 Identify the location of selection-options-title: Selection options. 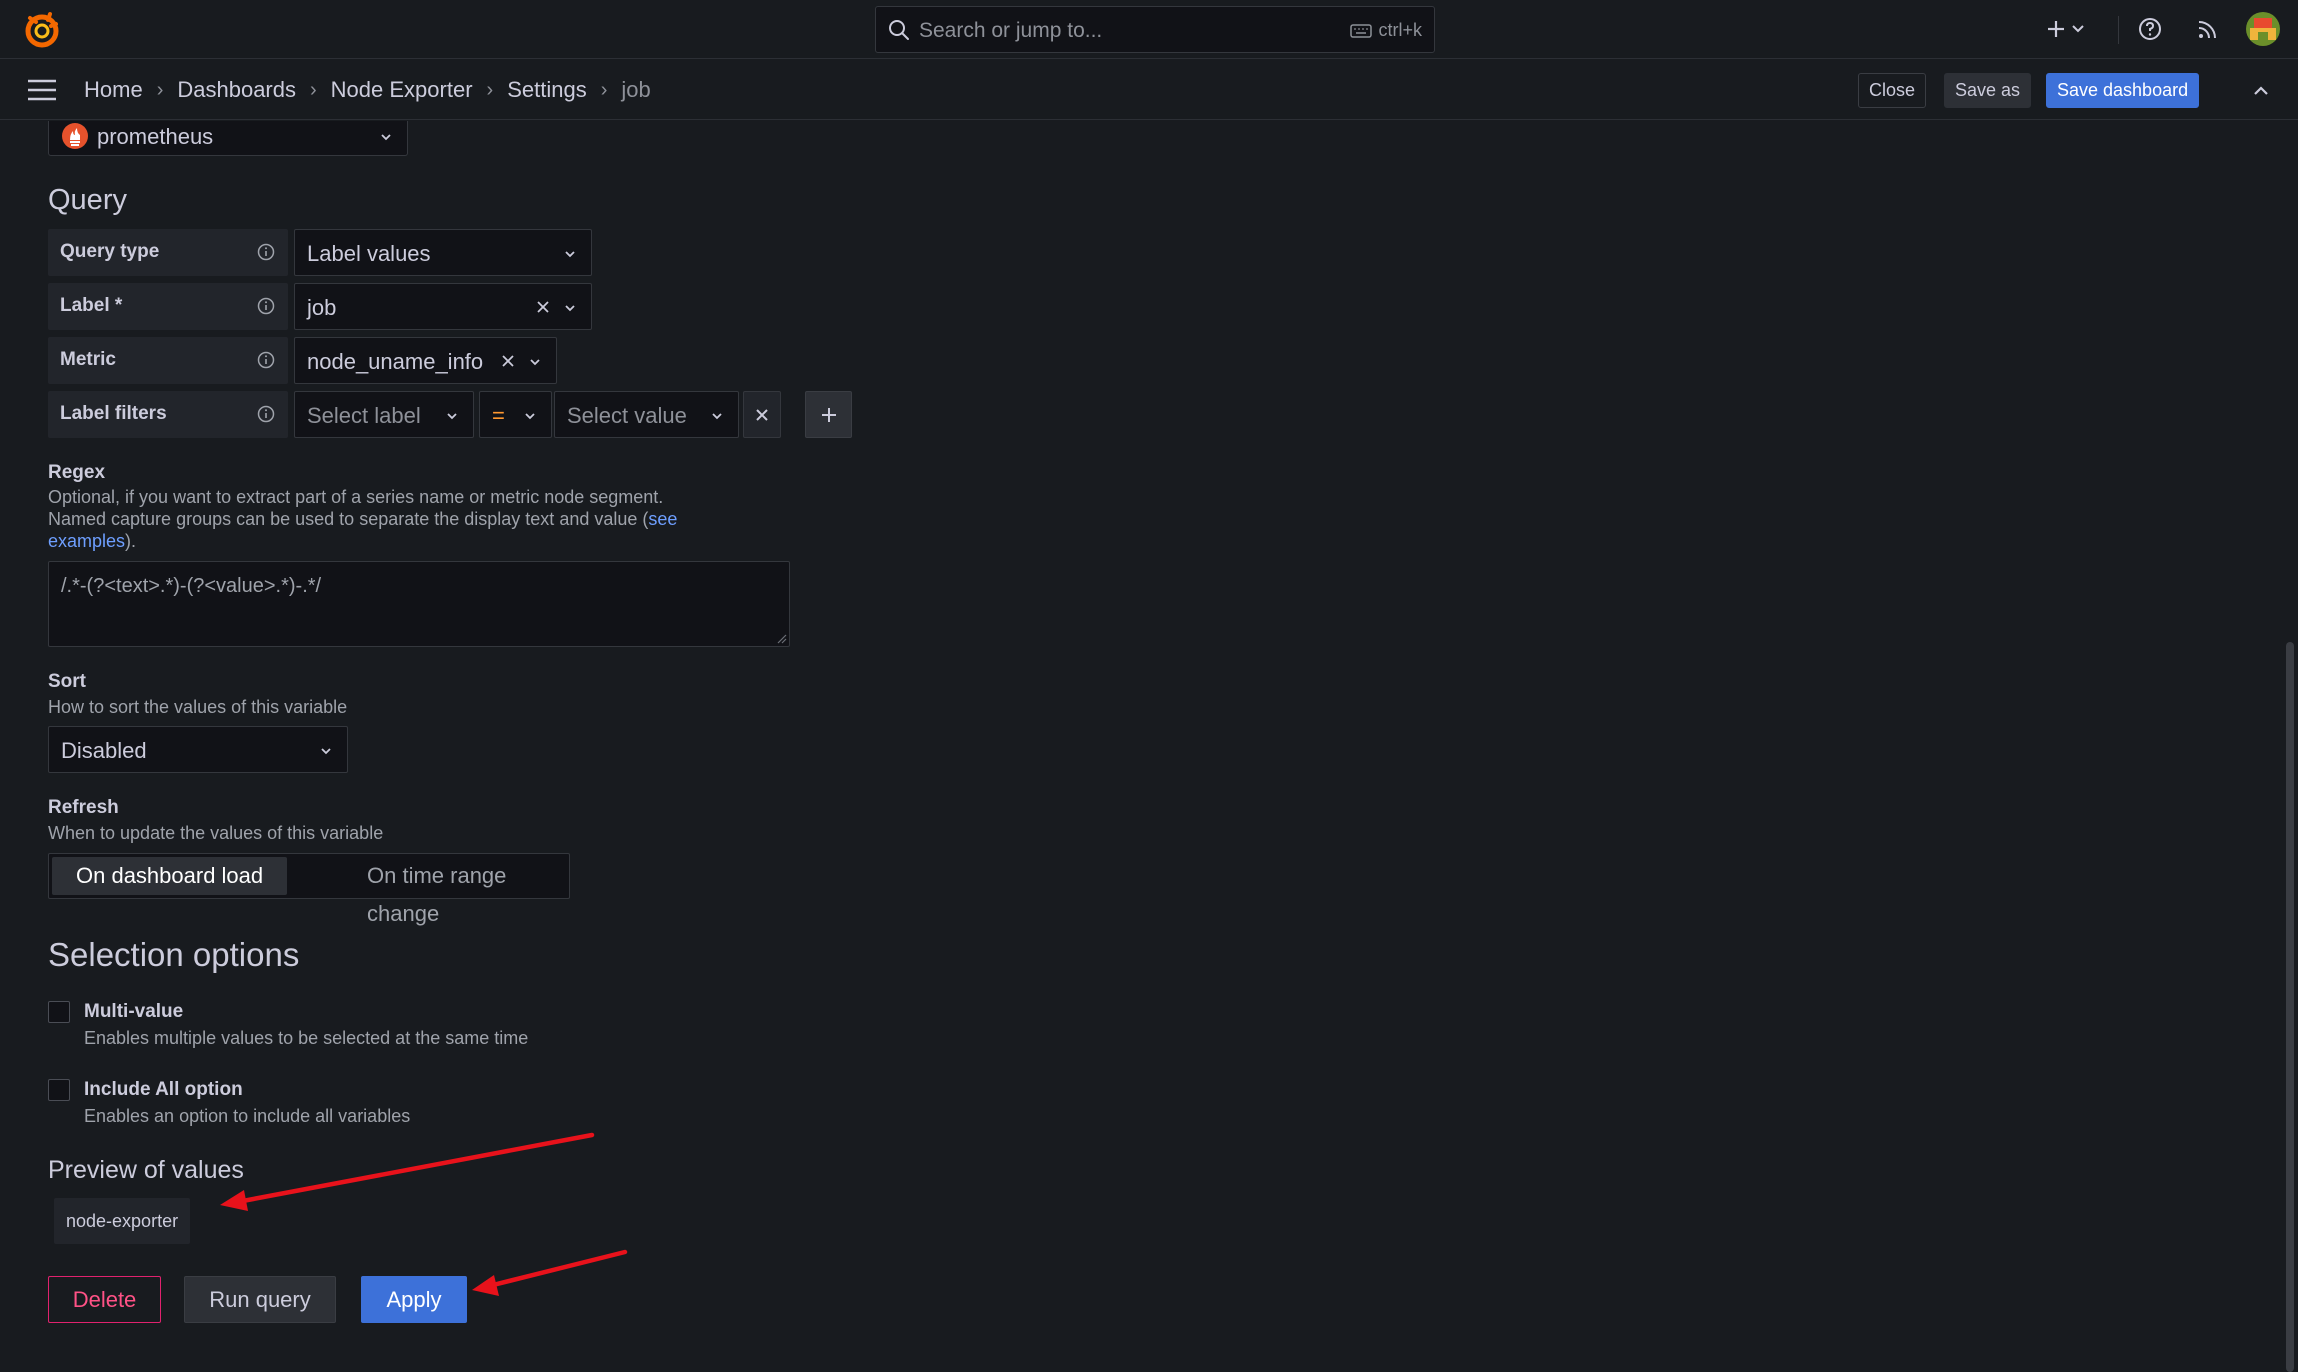
(174, 954).